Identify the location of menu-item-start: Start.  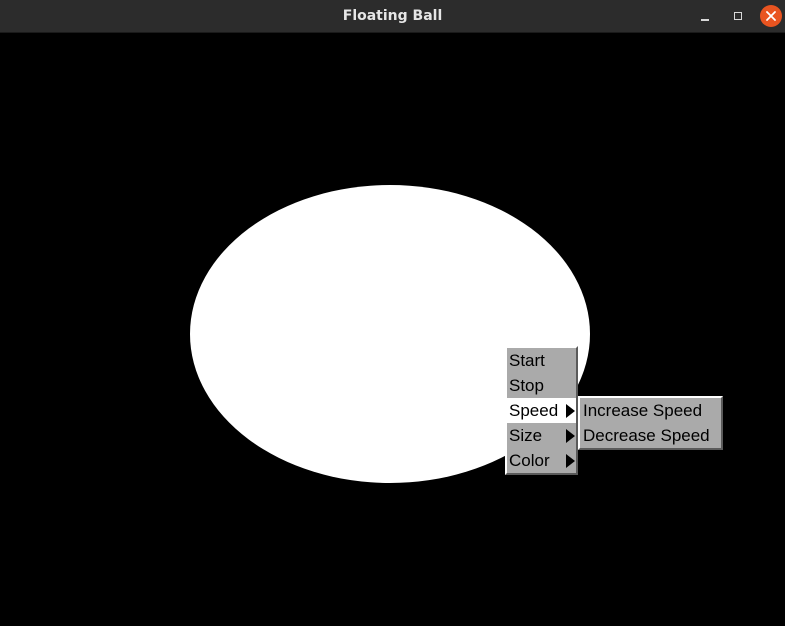
(541, 360).